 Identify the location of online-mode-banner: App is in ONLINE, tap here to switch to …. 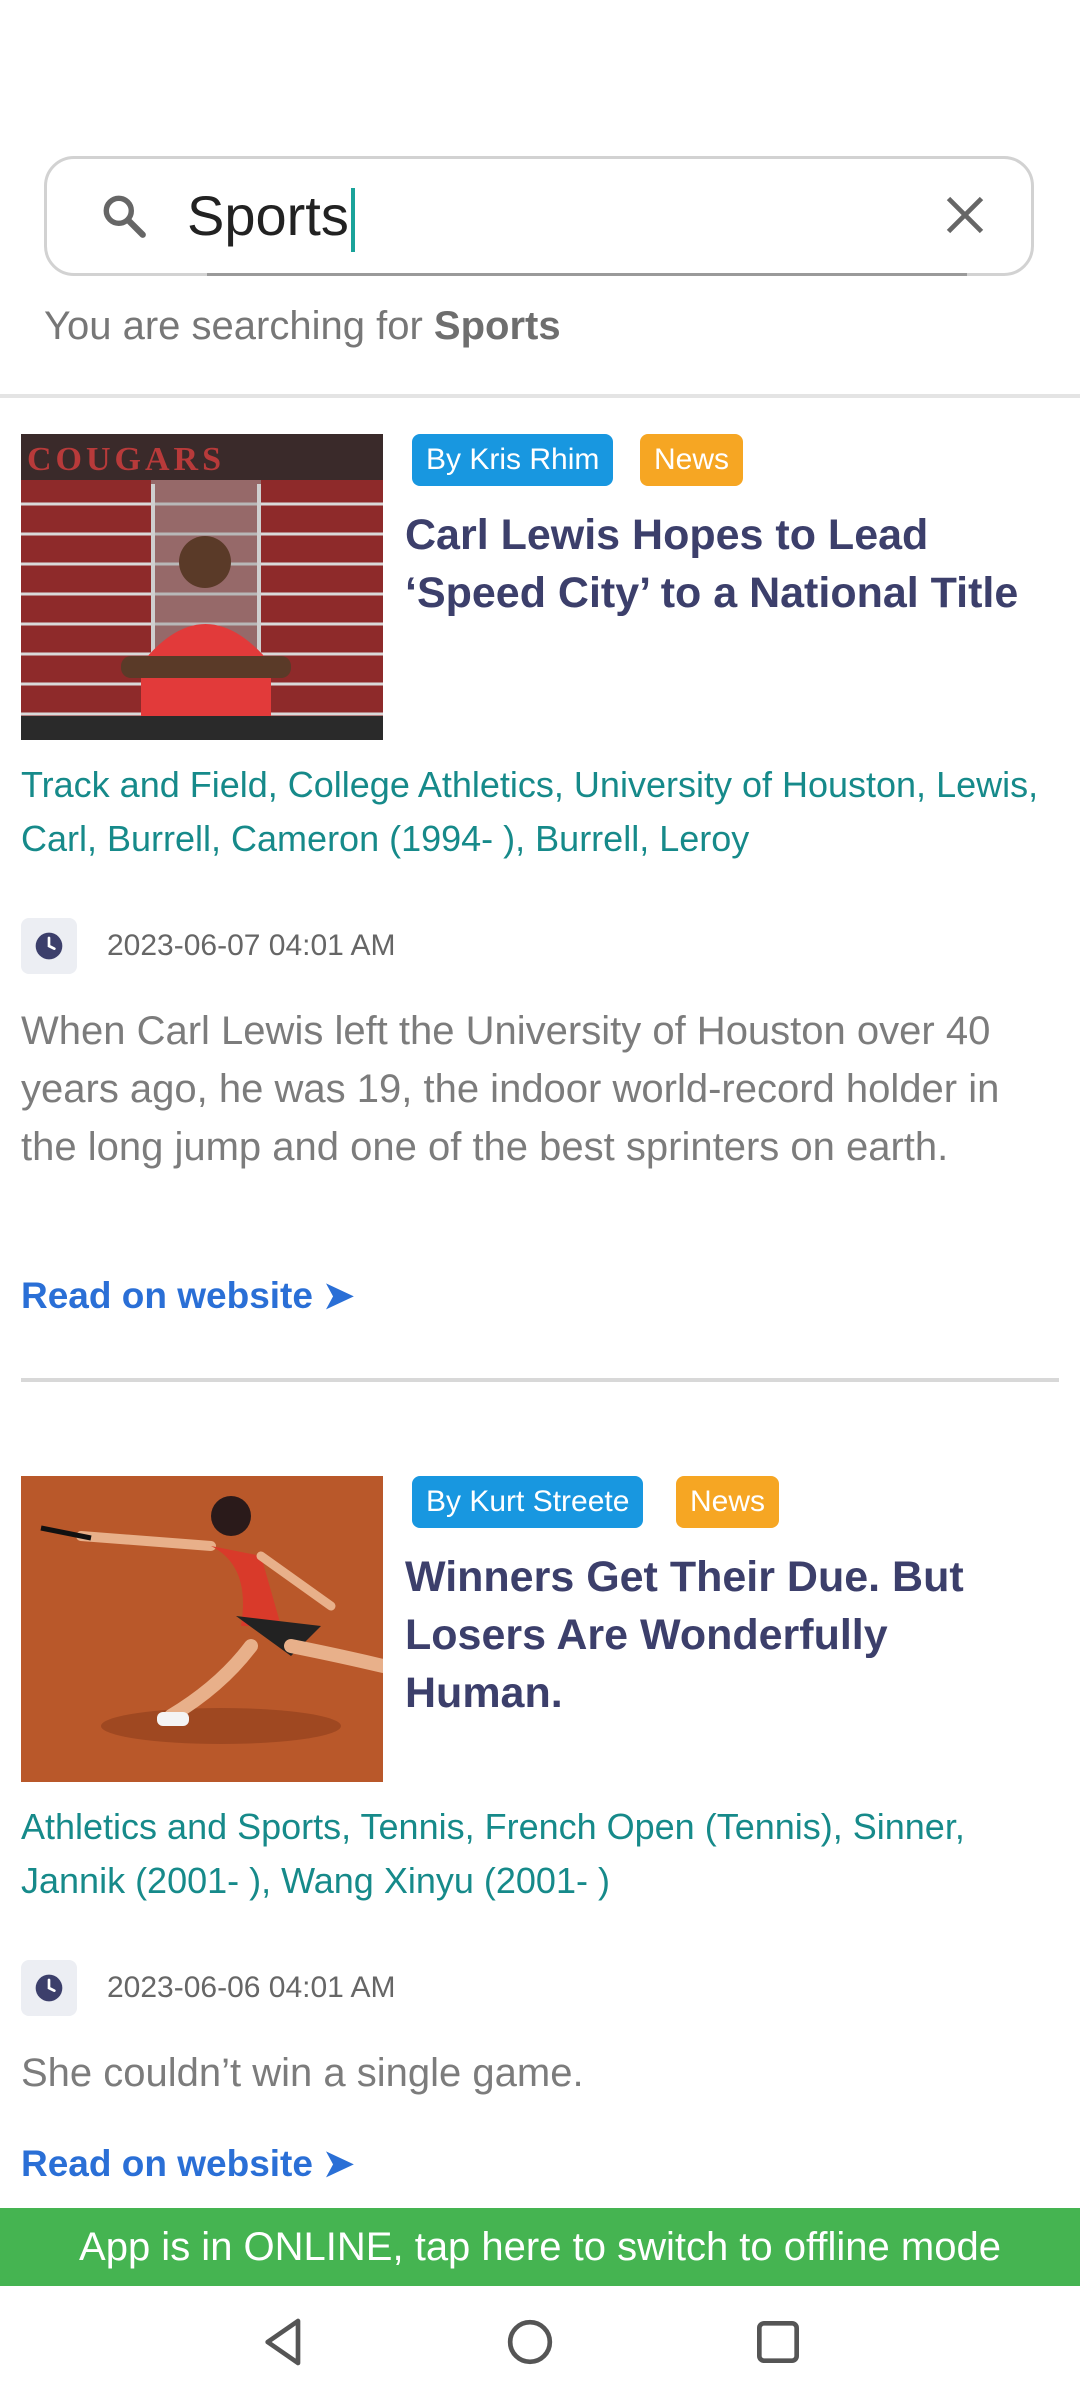
(540, 2247).